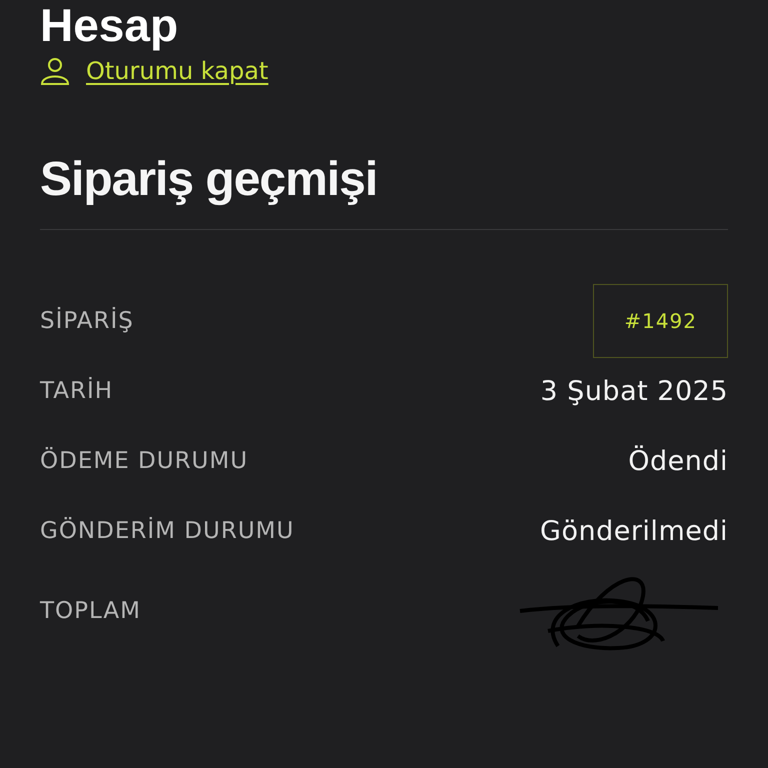  What do you see at coordinates (660, 321) in the screenshot?
I see `order-number-link: #1492` at bounding box center [660, 321].